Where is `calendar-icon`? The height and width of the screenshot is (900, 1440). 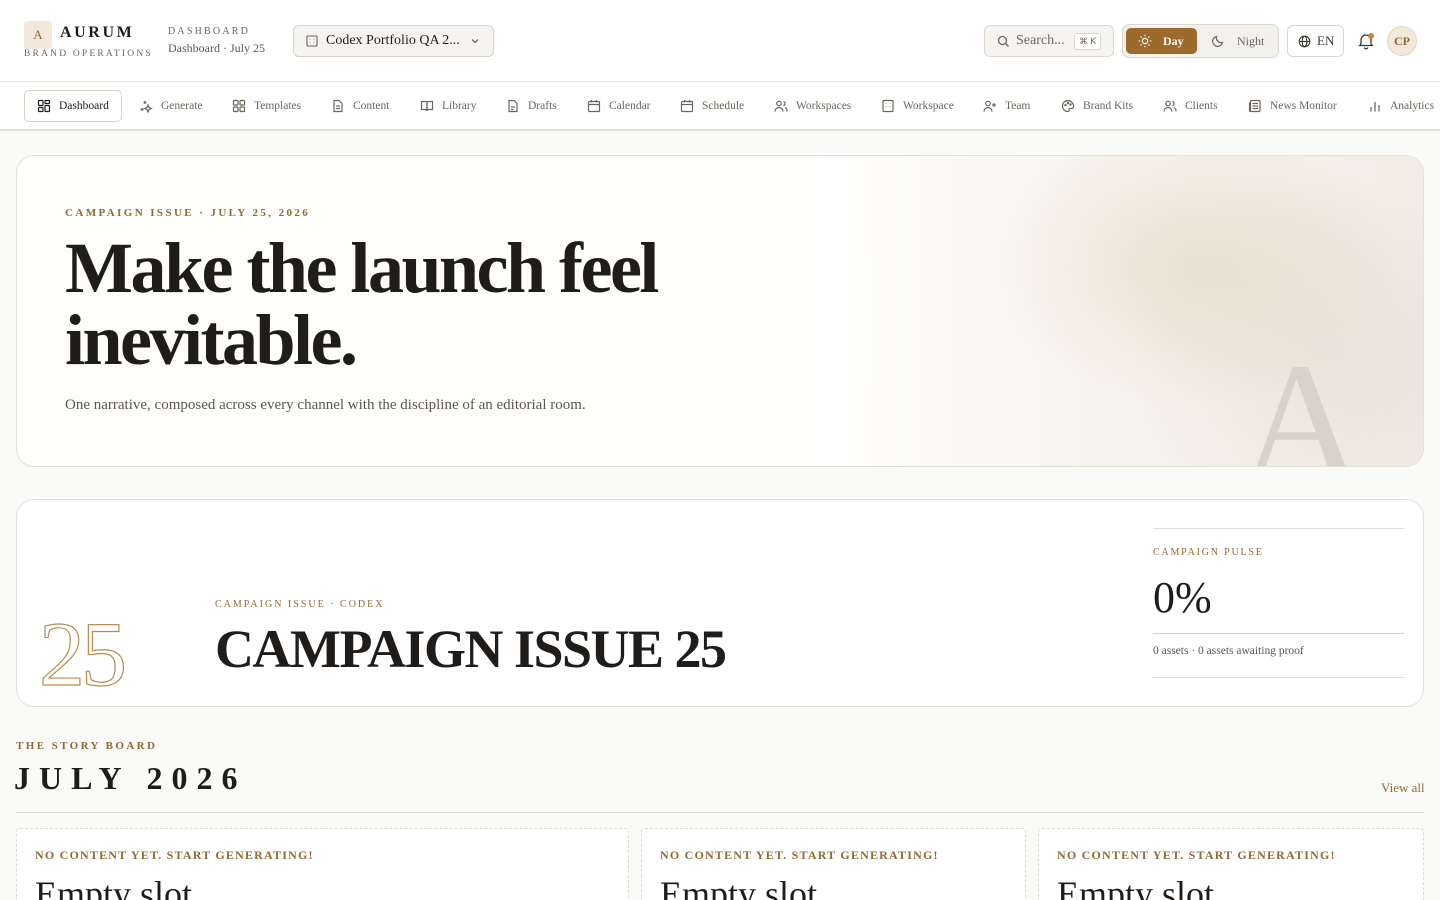
calendar-icon is located at coordinates (594, 106).